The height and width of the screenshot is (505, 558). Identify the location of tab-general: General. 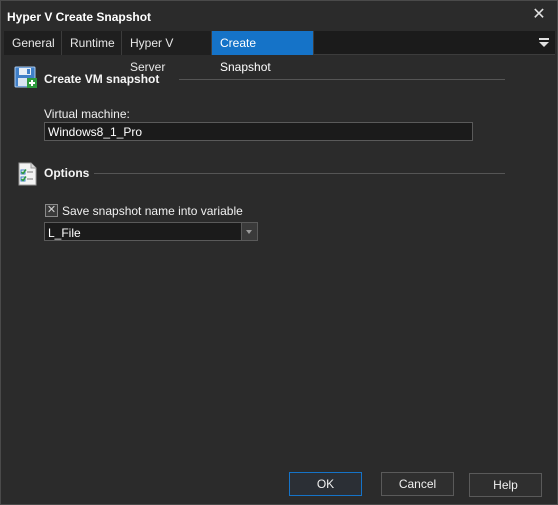
(33, 43).